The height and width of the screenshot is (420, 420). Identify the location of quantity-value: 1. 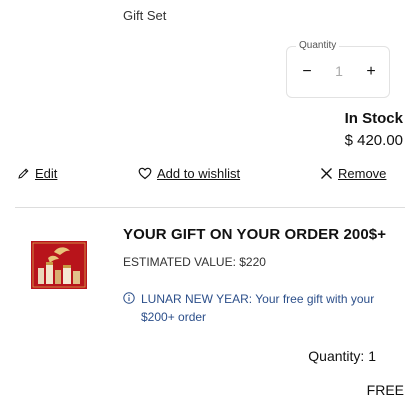
(339, 71).